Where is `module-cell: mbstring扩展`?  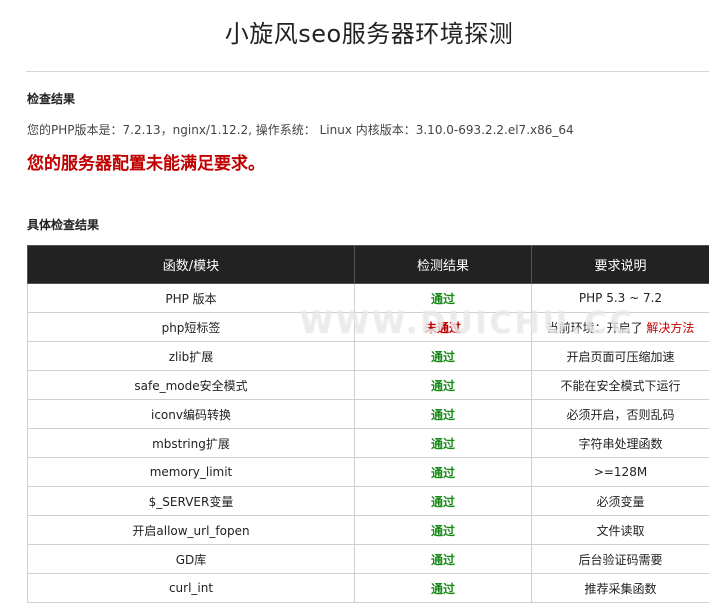
module-cell: mbstring扩展 is located at coordinates (191, 443).